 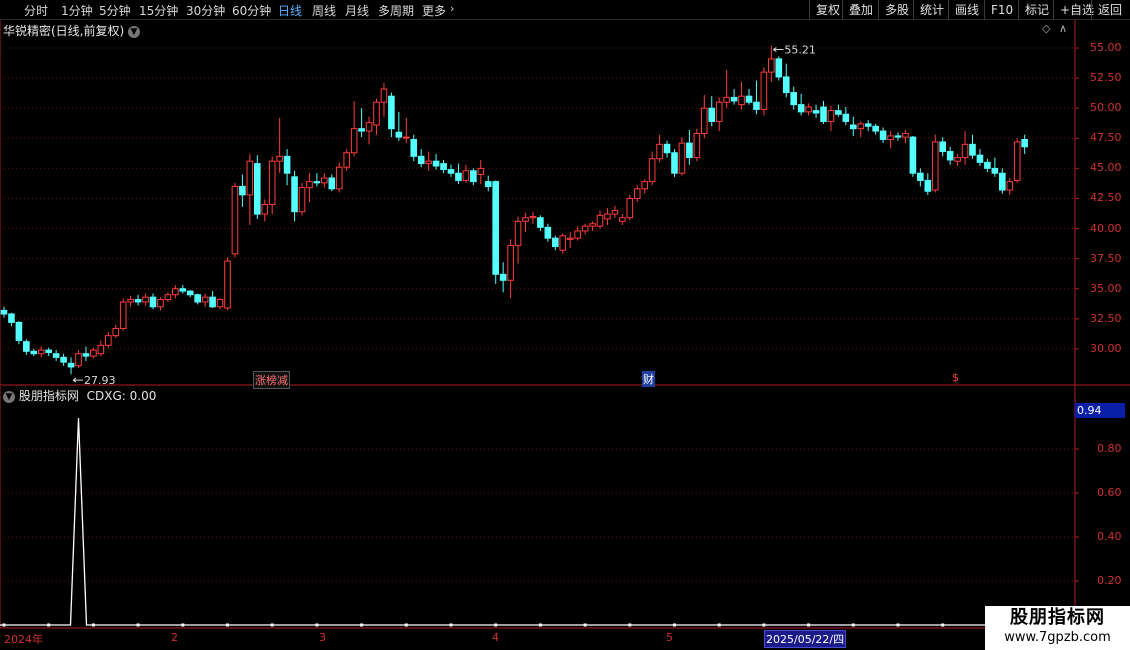 What do you see at coordinates (565, 640) in the screenshot?
I see `date-axis: 2024年 2 3 4 5 2025/05/22/四` at bounding box center [565, 640].